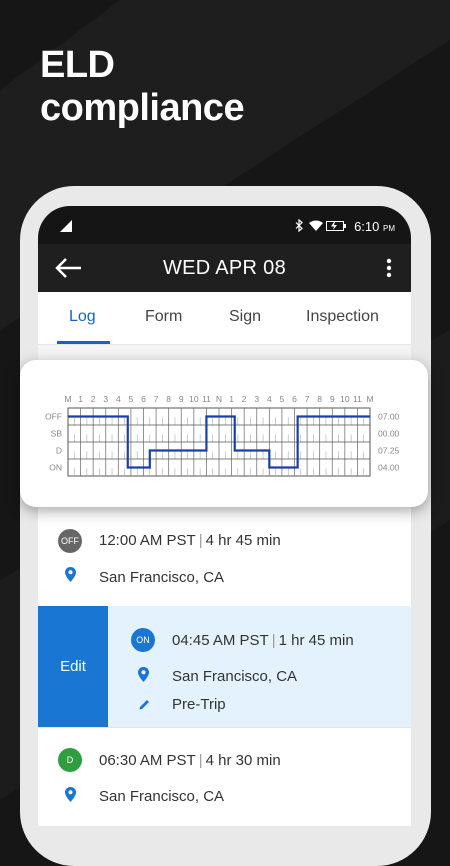 Image resolution: width=450 pixels, height=866 pixels. I want to click on status-time: 6:10 PM, so click(374, 226).